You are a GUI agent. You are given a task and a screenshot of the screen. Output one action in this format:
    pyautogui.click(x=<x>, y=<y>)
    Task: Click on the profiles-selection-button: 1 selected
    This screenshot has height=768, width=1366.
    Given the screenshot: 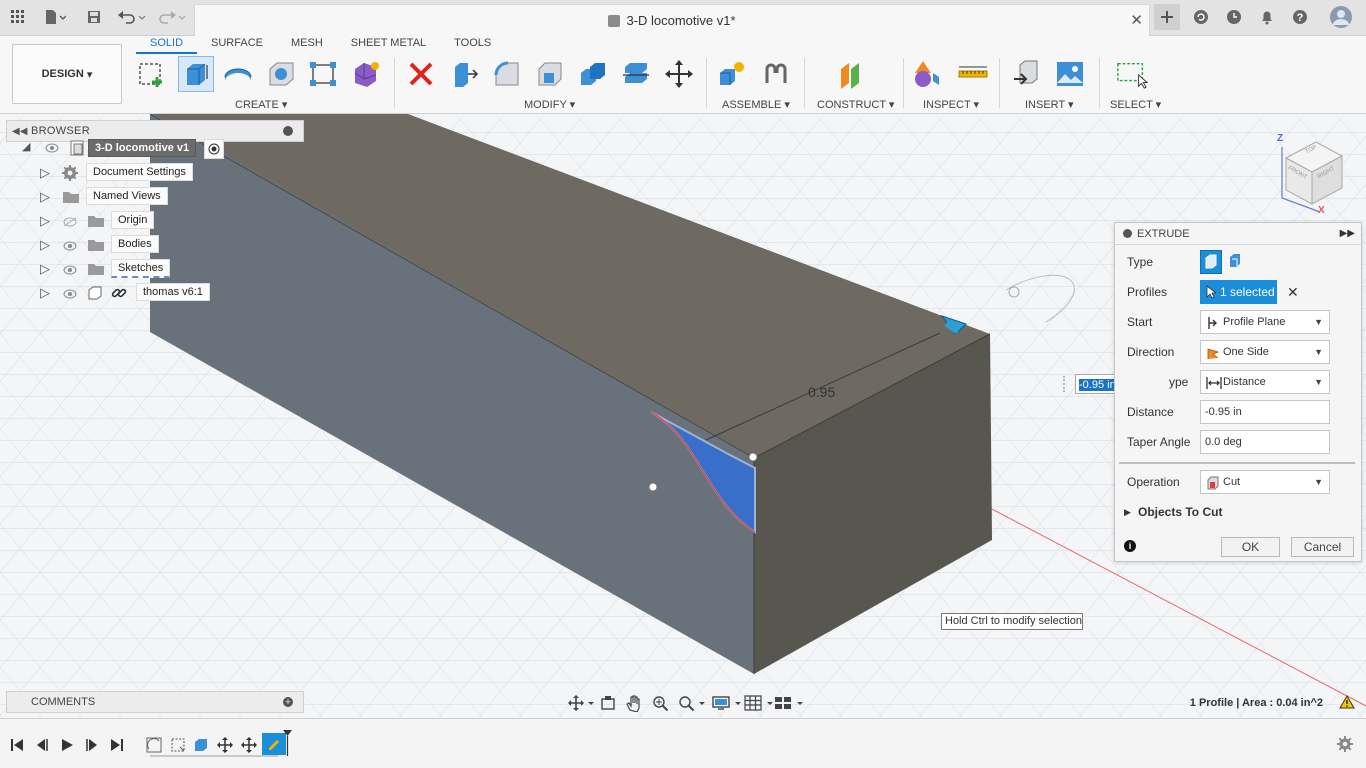 What is the action you would take?
    pyautogui.click(x=1238, y=292)
    